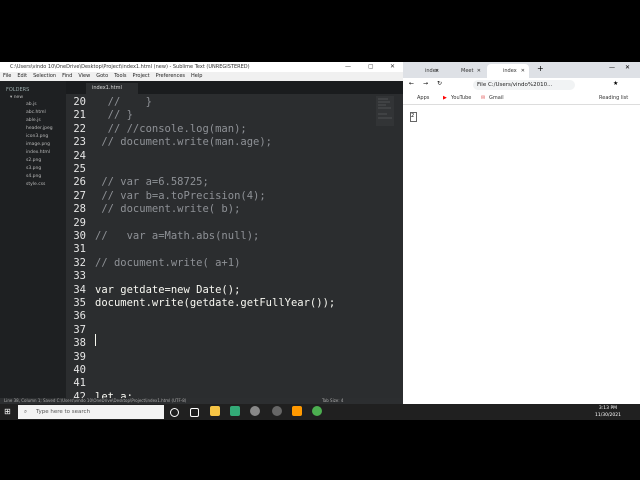  What do you see at coordinates (79, 343) in the screenshot?
I see `line-number: 38` at bounding box center [79, 343].